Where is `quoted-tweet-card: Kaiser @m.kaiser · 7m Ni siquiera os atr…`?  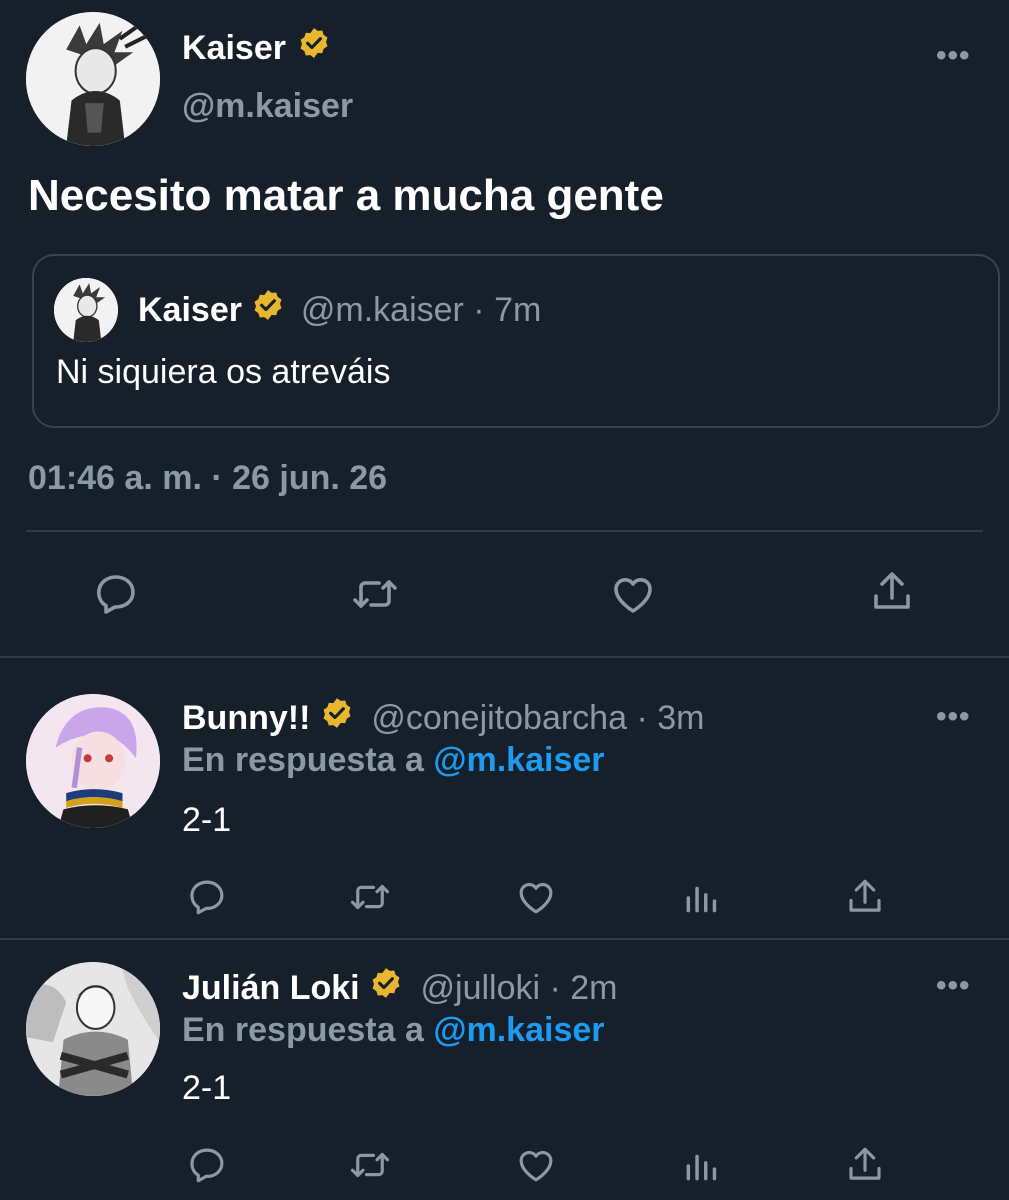 quoted-tweet-card: Kaiser @m.kaiser · 7m Ni siquiera os atr… is located at coordinates (516, 341).